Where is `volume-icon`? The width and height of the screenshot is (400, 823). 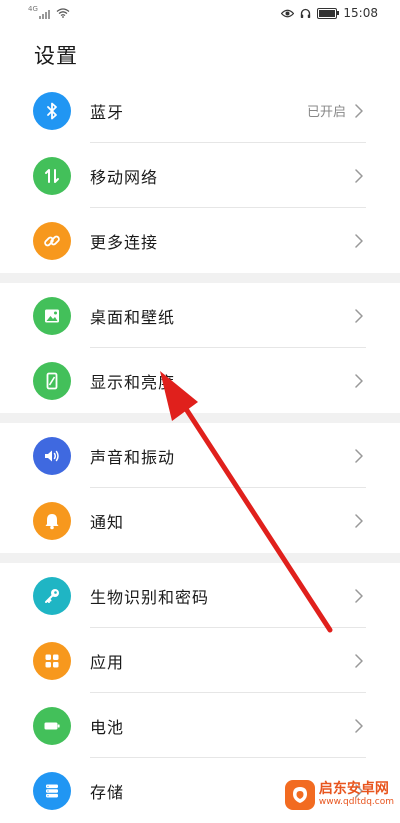
volume-icon is located at coordinates (52, 455).